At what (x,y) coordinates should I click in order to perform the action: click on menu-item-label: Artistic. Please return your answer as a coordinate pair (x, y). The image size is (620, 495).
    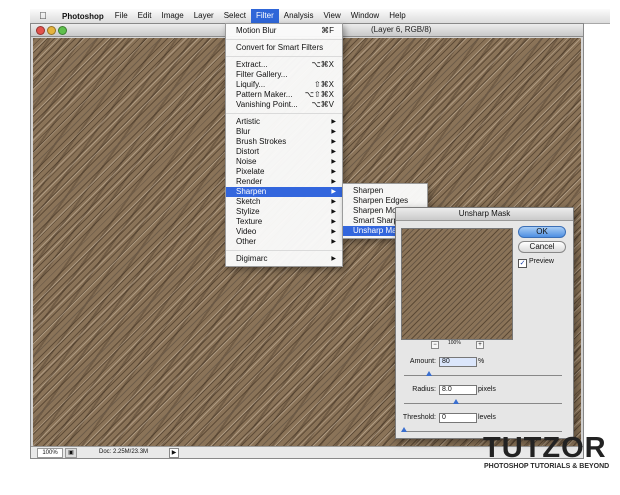
    Looking at the image, I should click on (248, 121).